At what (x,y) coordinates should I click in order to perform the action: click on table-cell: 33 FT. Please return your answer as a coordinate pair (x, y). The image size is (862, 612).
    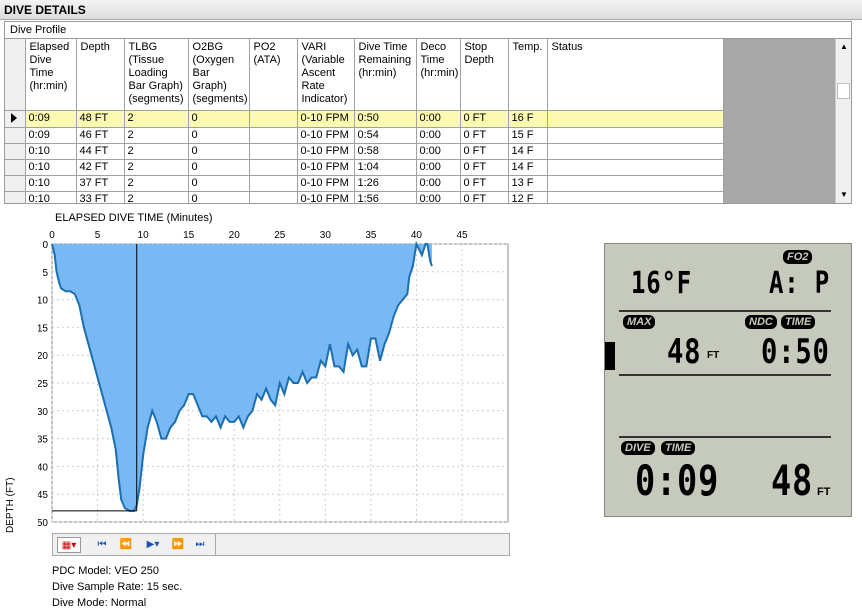
    Looking at the image, I should click on (100, 197).